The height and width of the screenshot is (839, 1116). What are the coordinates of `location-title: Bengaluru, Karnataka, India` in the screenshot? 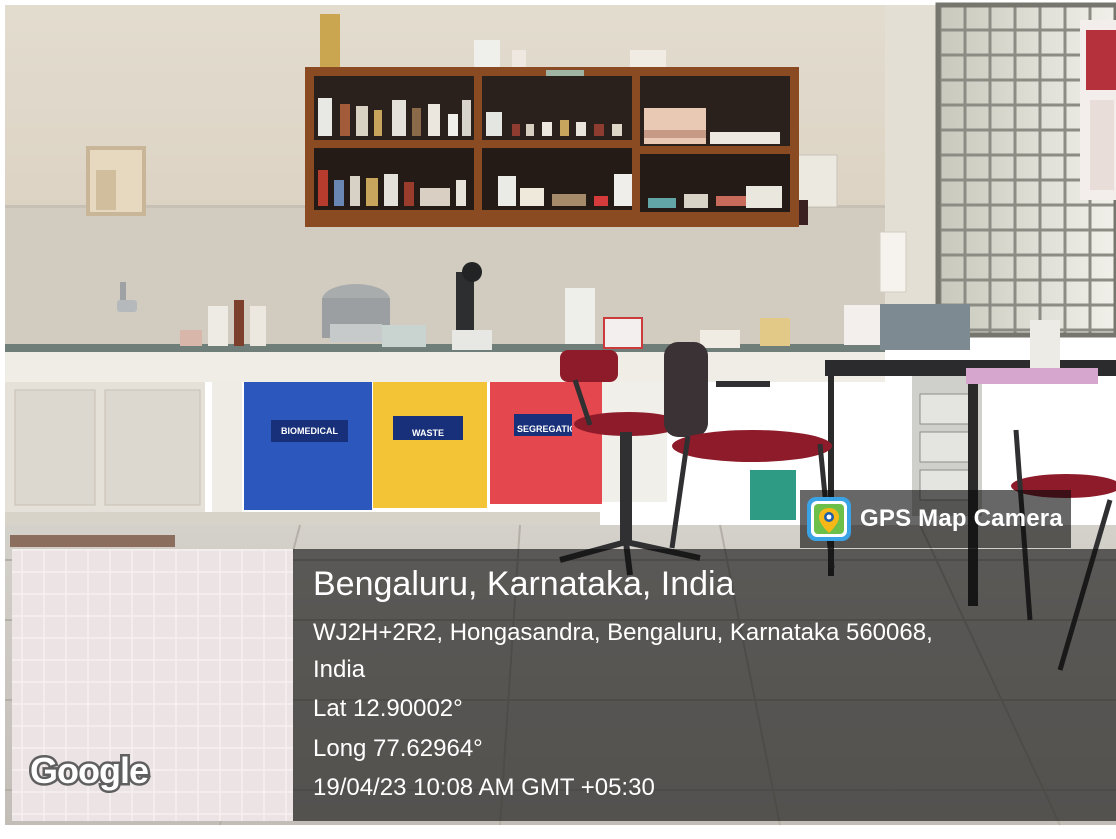 It's located at (524, 584).